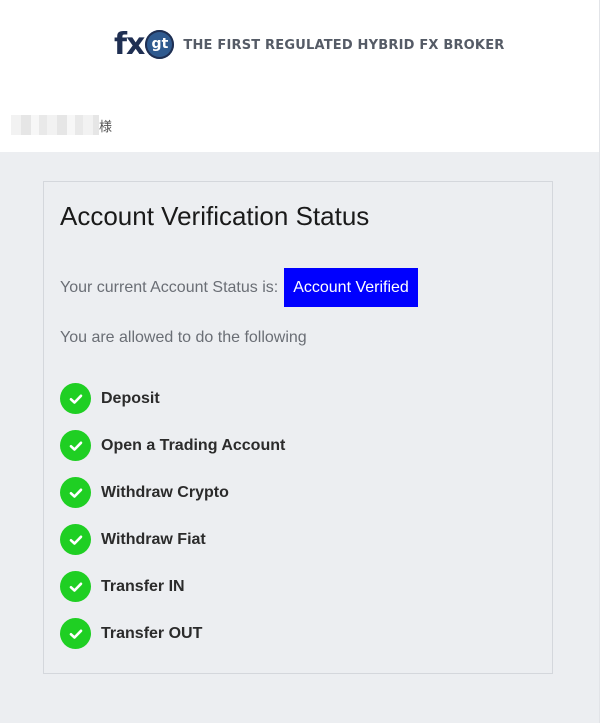 The width and height of the screenshot is (600, 723). What do you see at coordinates (55, 125) in the screenshot?
I see `redacted-recipient-name` at bounding box center [55, 125].